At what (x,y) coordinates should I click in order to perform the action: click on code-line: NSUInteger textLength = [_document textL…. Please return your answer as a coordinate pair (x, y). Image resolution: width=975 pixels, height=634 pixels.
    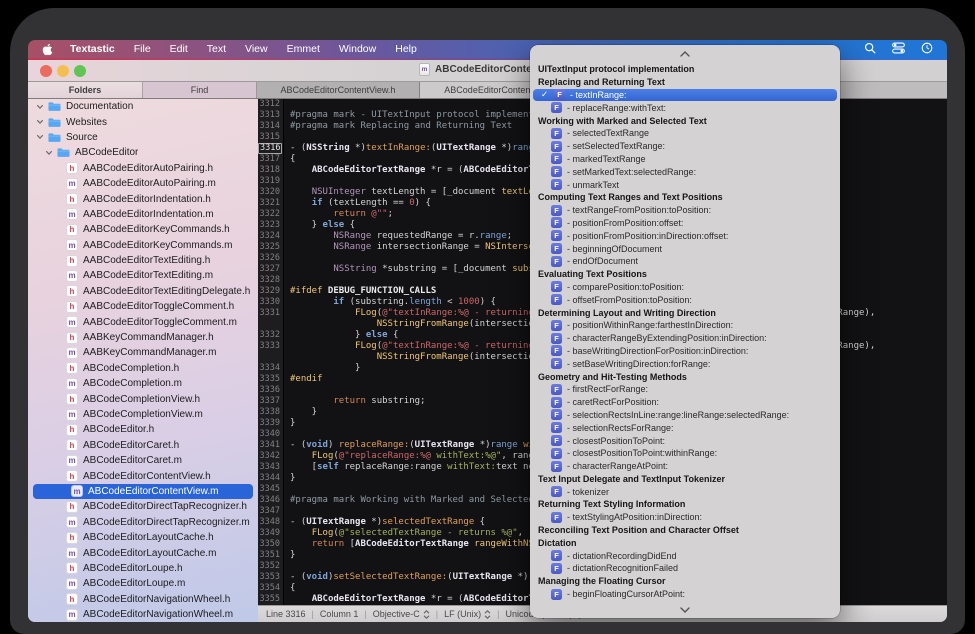
    Looking at the image, I should click on (425, 192).